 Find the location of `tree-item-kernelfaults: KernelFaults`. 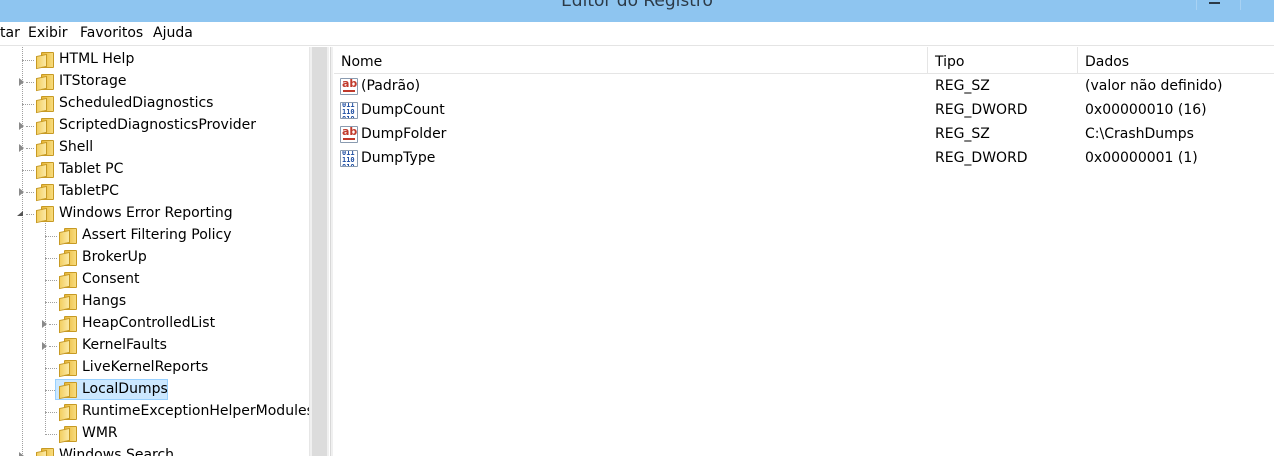

tree-item-kernelfaults: KernelFaults is located at coordinates (154, 346).